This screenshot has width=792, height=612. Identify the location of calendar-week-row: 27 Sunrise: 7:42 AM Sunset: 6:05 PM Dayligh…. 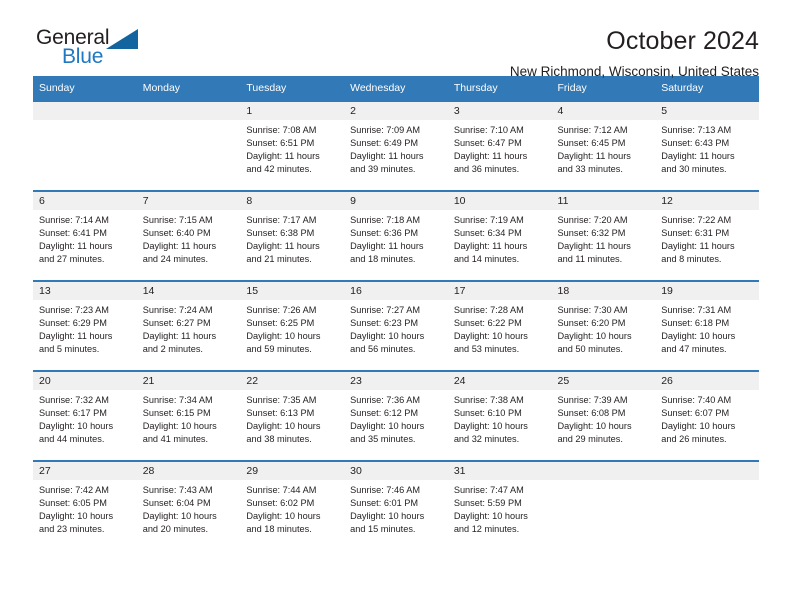
(396, 505).